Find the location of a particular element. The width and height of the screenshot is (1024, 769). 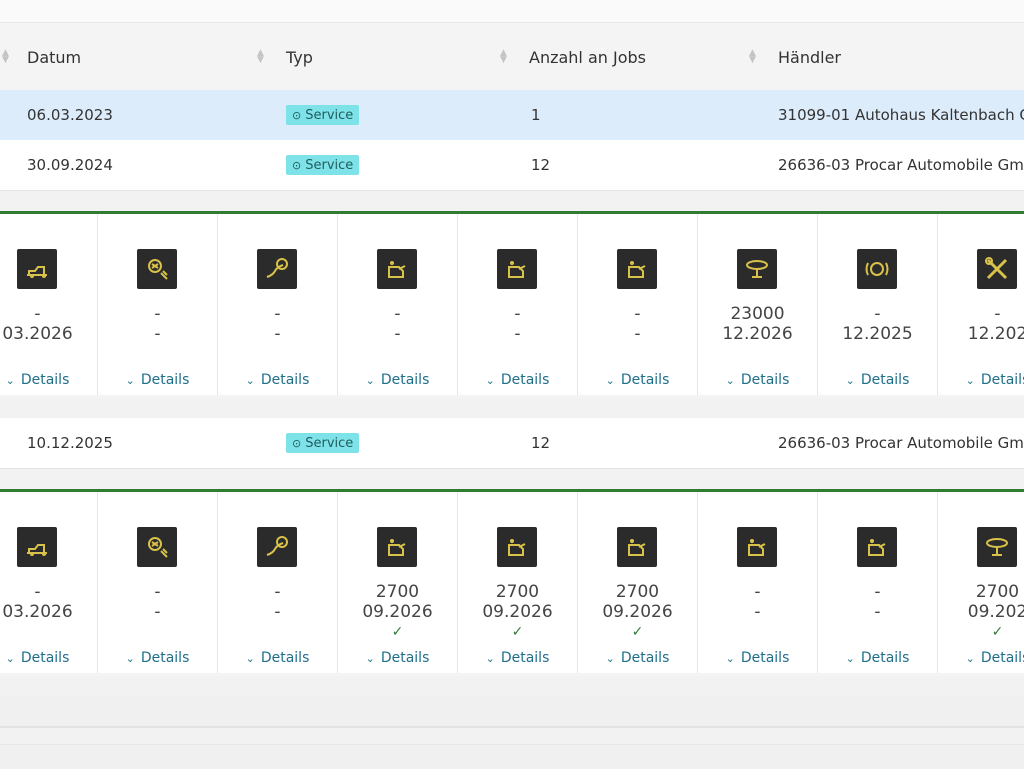

car-lift-icon is located at coordinates (37, 269).